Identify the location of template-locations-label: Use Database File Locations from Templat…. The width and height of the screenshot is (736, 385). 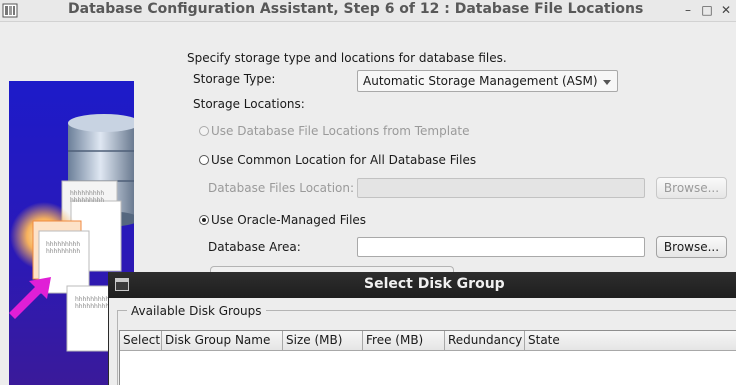
(340, 131).